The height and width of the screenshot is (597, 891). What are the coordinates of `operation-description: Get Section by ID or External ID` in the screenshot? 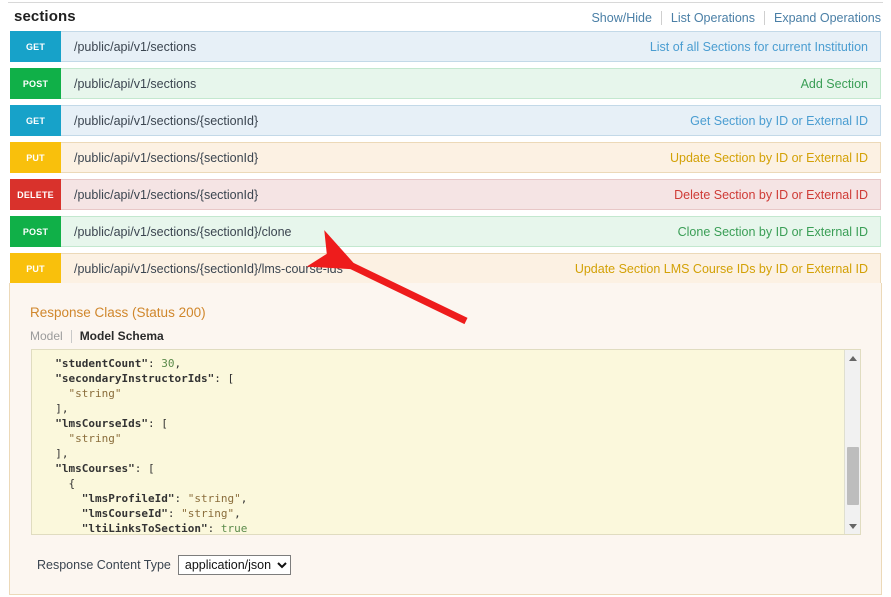 It's located at (779, 120).